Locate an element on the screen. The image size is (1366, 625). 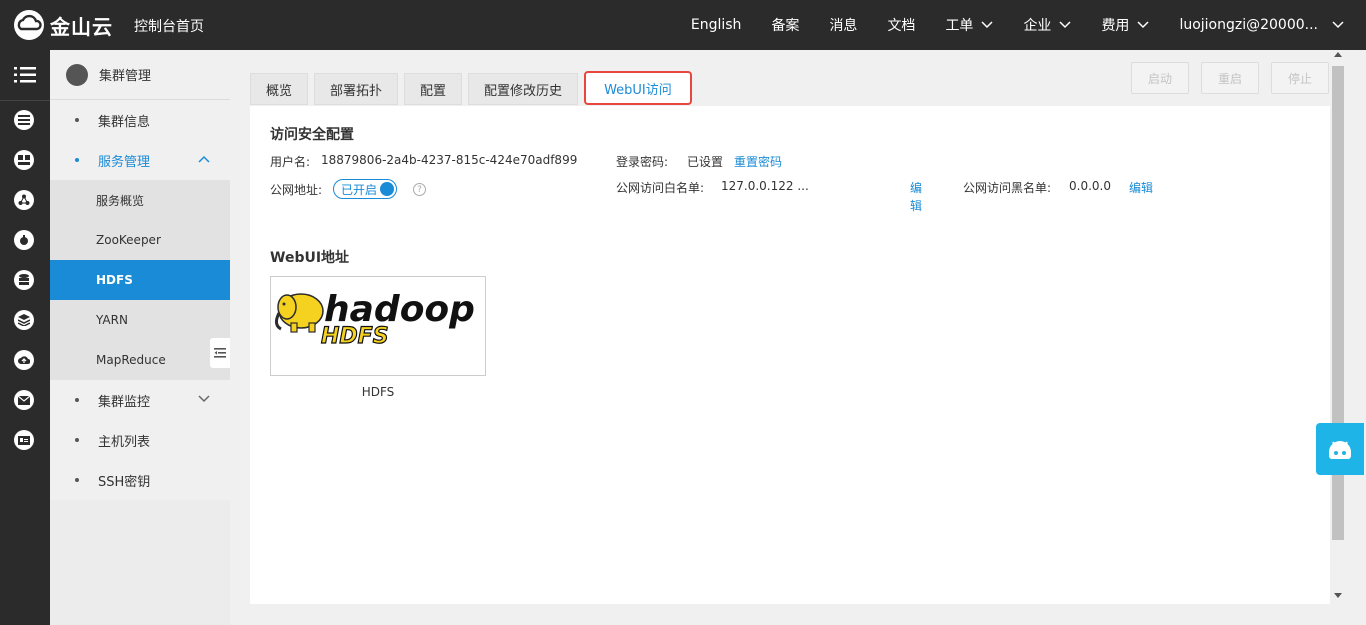
sidebar-item-label: 主机列表 is located at coordinates (124, 442).